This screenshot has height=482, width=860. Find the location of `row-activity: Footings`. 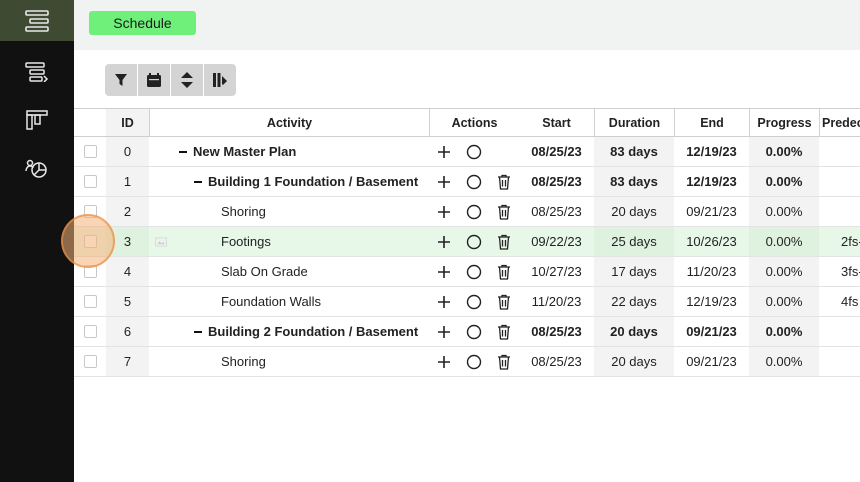

row-activity: Footings is located at coordinates (289, 241).